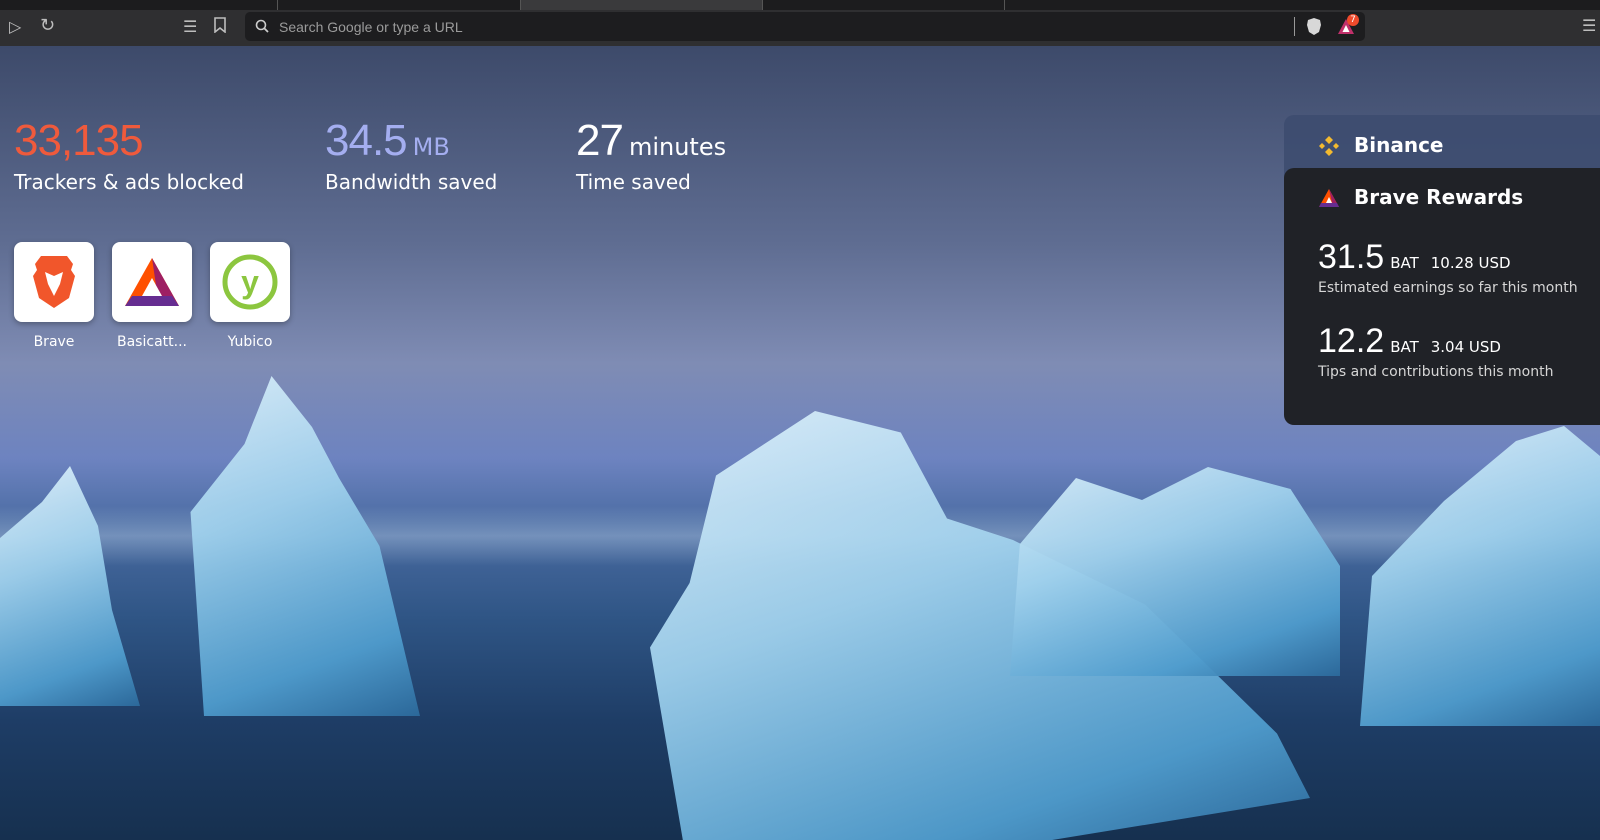 This screenshot has height=840, width=1600. What do you see at coordinates (1351, 341) in the screenshot?
I see `tips-bat-value: 12.2` at bounding box center [1351, 341].